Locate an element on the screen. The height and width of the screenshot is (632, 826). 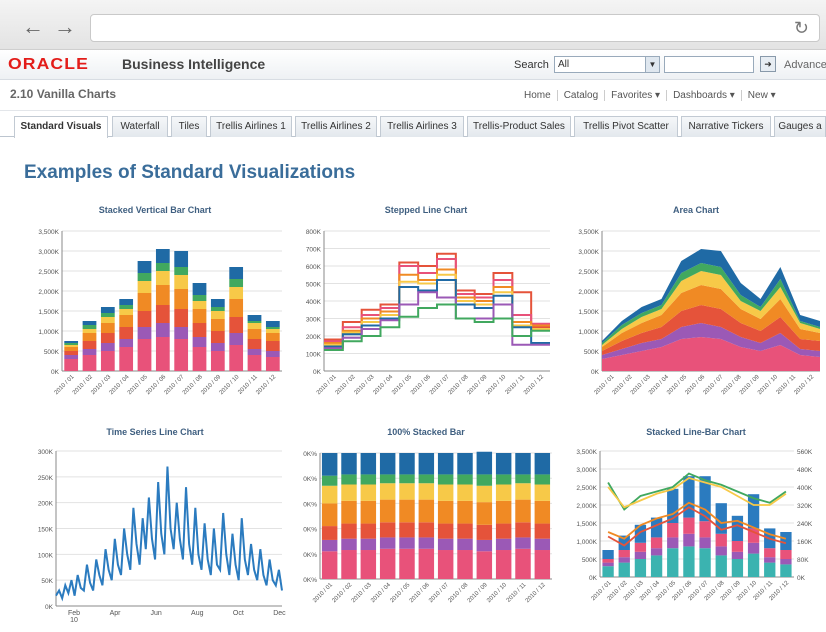
y2-tick-label: 80K is located at coordinates (803, 560).